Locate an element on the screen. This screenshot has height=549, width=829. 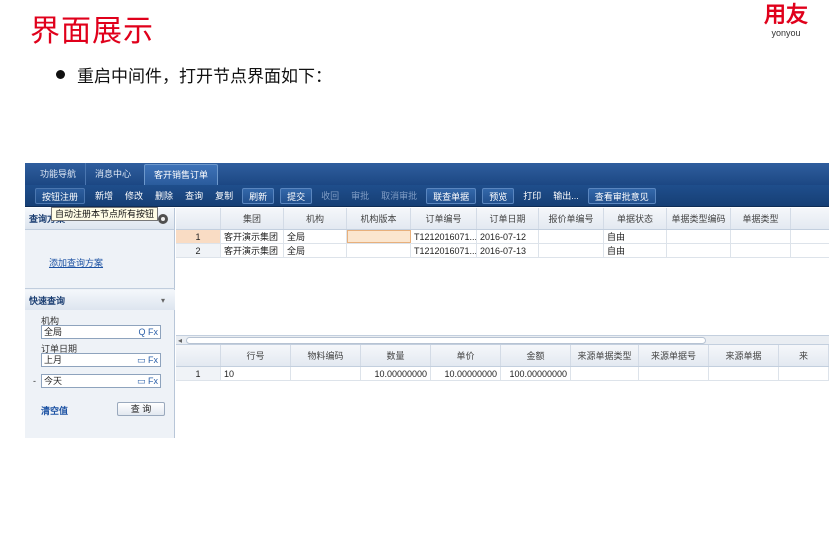
cell-source-bill-number is located at coordinates (674, 373).